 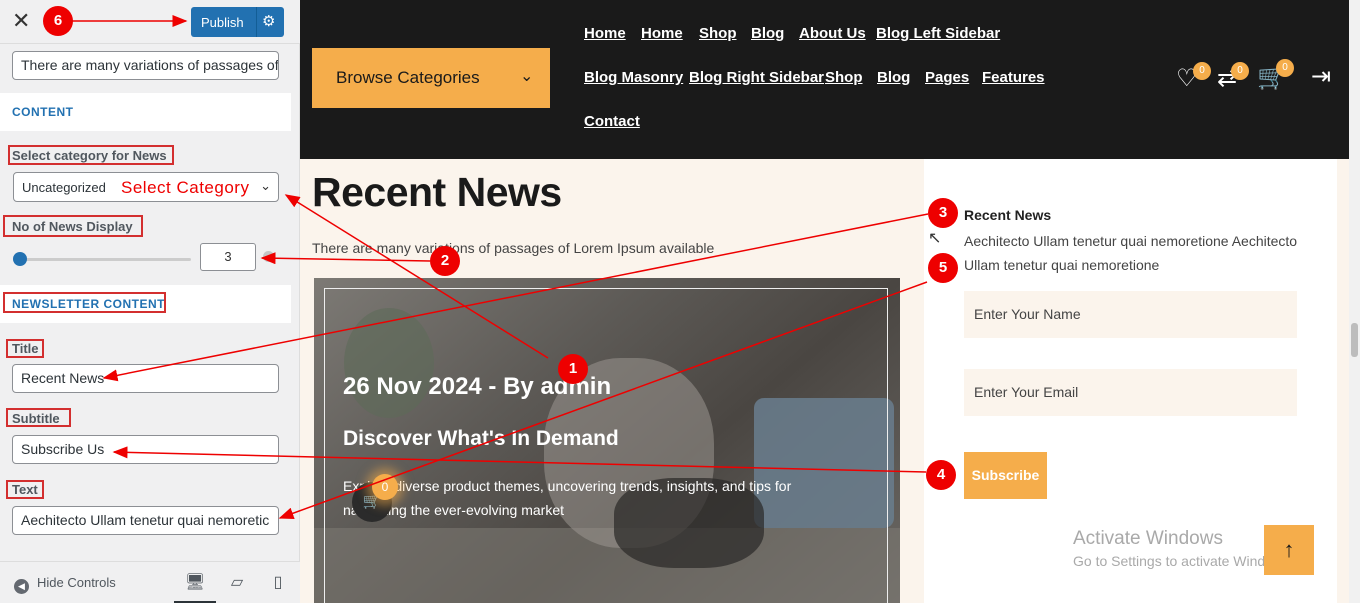 I want to click on marker-3: 3, so click(x=943, y=213).